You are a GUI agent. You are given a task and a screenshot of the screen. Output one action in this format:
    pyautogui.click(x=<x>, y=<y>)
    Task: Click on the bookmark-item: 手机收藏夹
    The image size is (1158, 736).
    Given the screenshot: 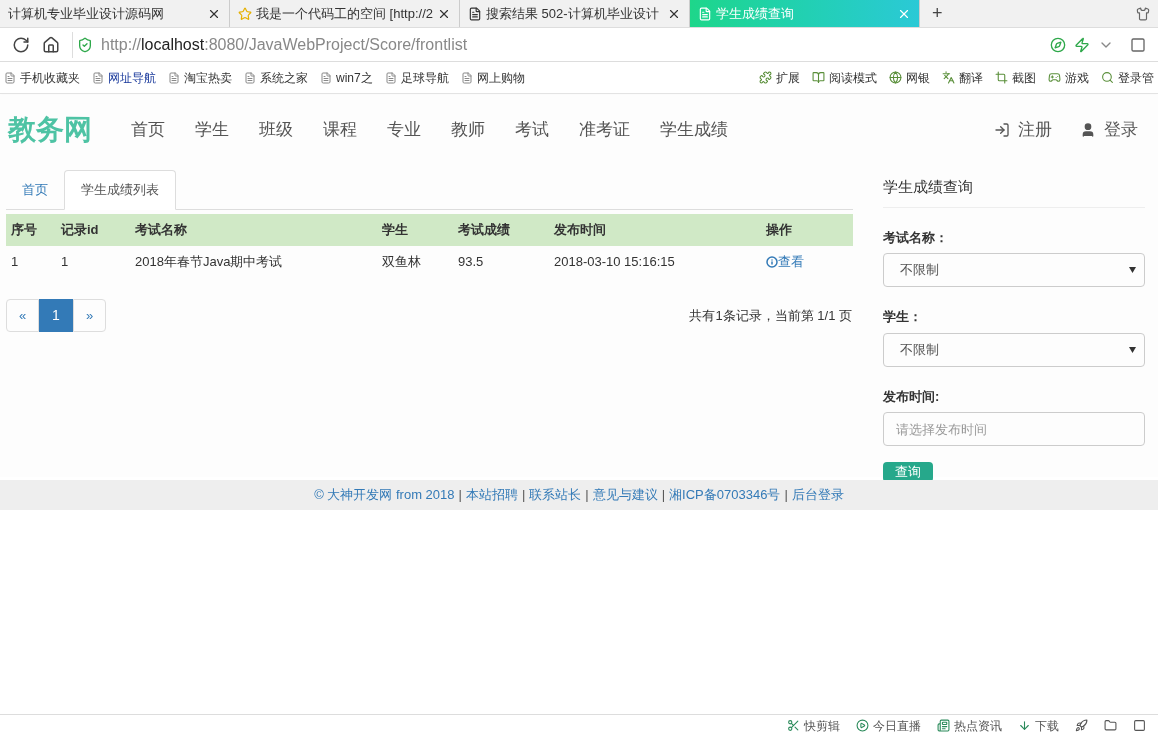 What is the action you would take?
    pyautogui.click(x=42, y=77)
    